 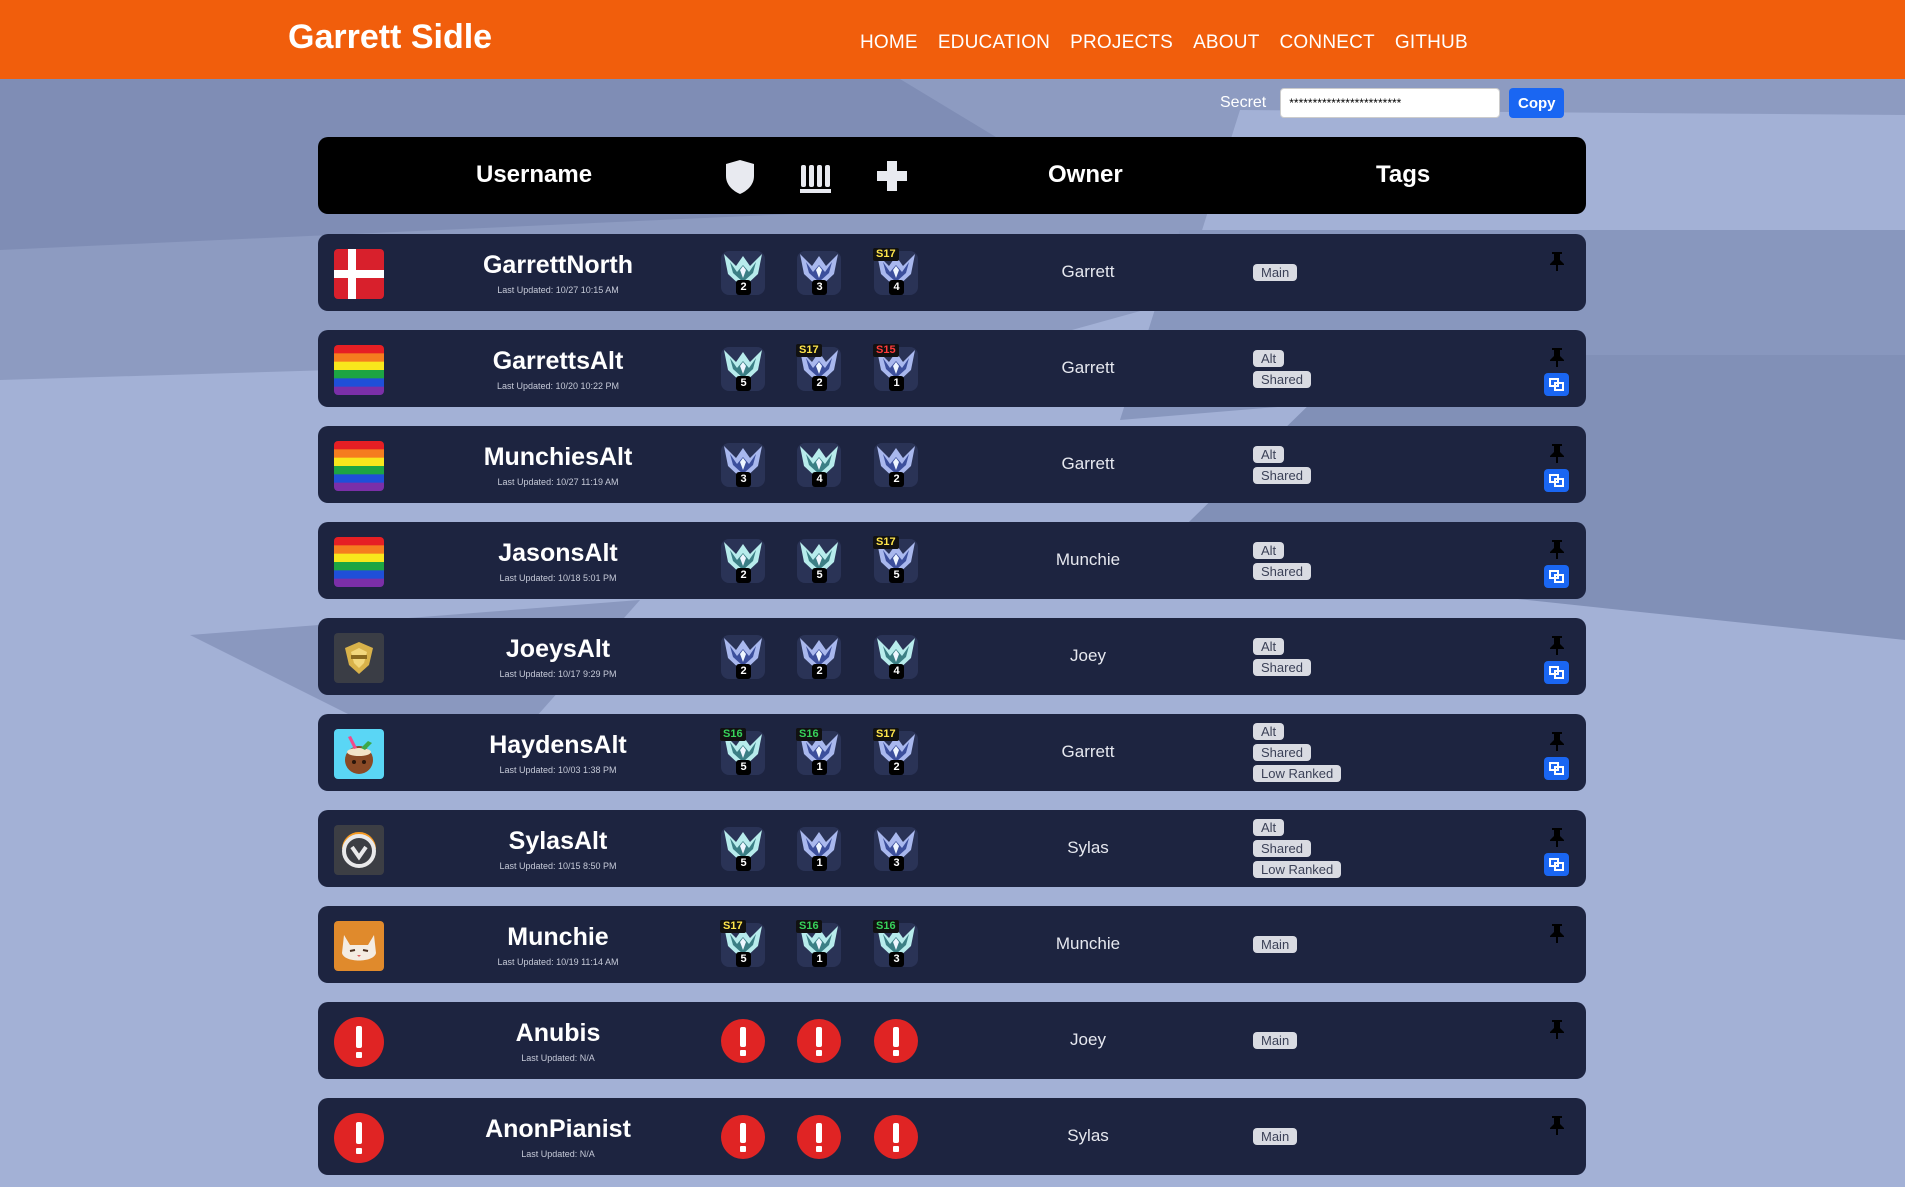 I want to click on username: AnonPianist, so click(x=558, y=1129).